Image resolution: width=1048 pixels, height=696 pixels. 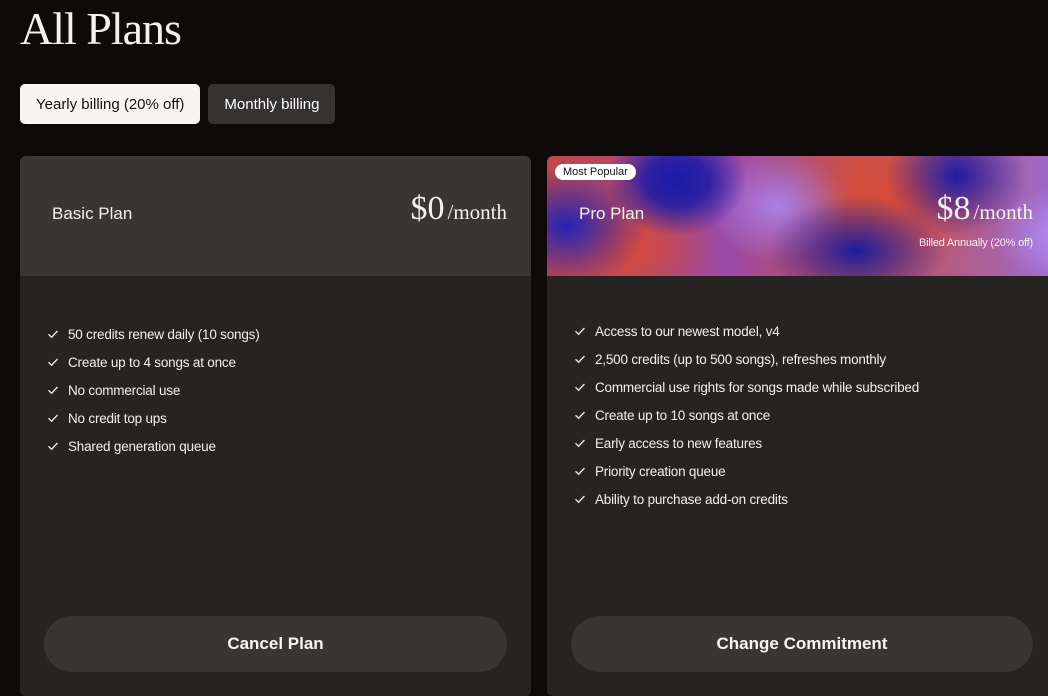 What do you see at coordinates (142, 446) in the screenshot?
I see `feature-text: Shared generation queue` at bounding box center [142, 446].